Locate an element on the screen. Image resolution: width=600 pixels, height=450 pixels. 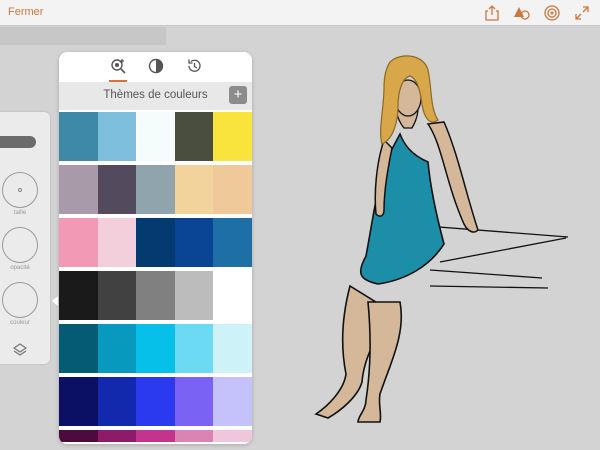
color-label: couleur is located at coordinates (20, 323).